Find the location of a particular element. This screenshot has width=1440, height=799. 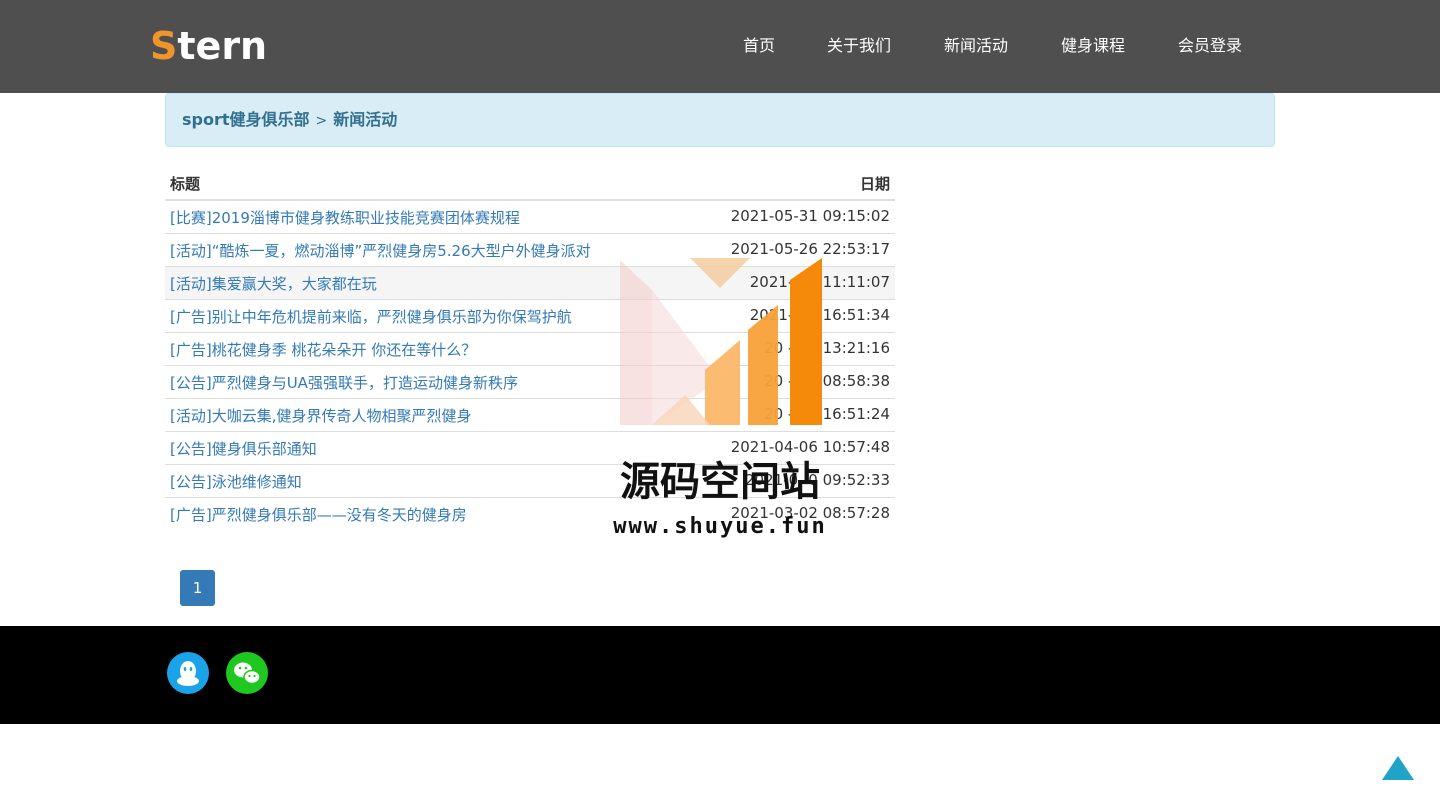

qq-icon is located at coordinates (188, 673).